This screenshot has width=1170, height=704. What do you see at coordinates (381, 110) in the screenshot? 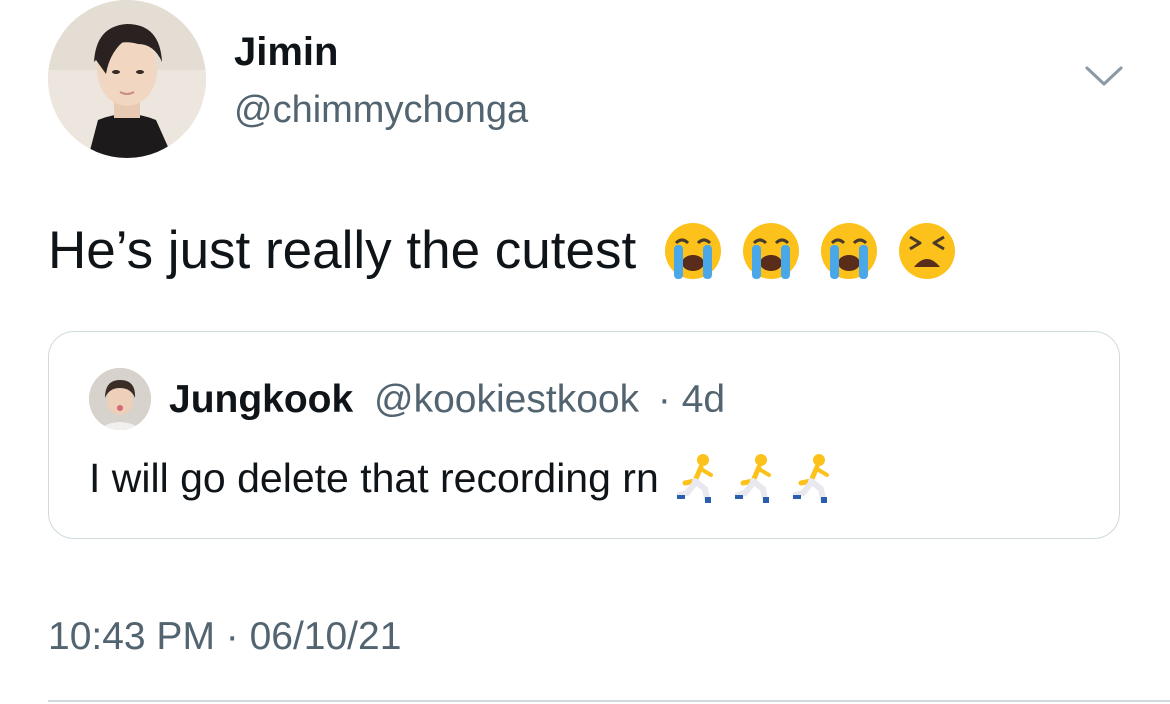
I see `author-handle: @chimmychonga` at bounding box center [381, 110].